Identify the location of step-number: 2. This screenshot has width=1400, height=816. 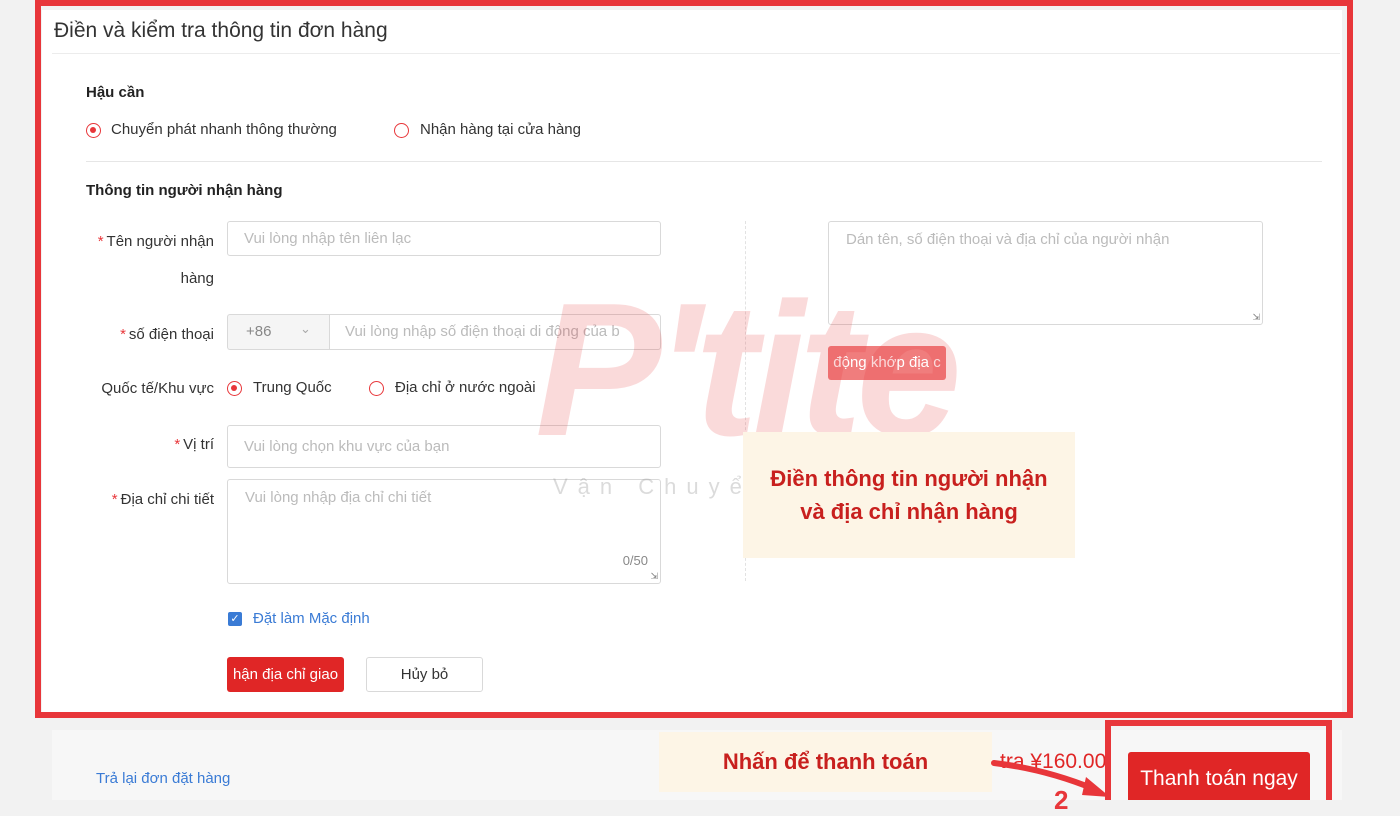
(1061, 800).